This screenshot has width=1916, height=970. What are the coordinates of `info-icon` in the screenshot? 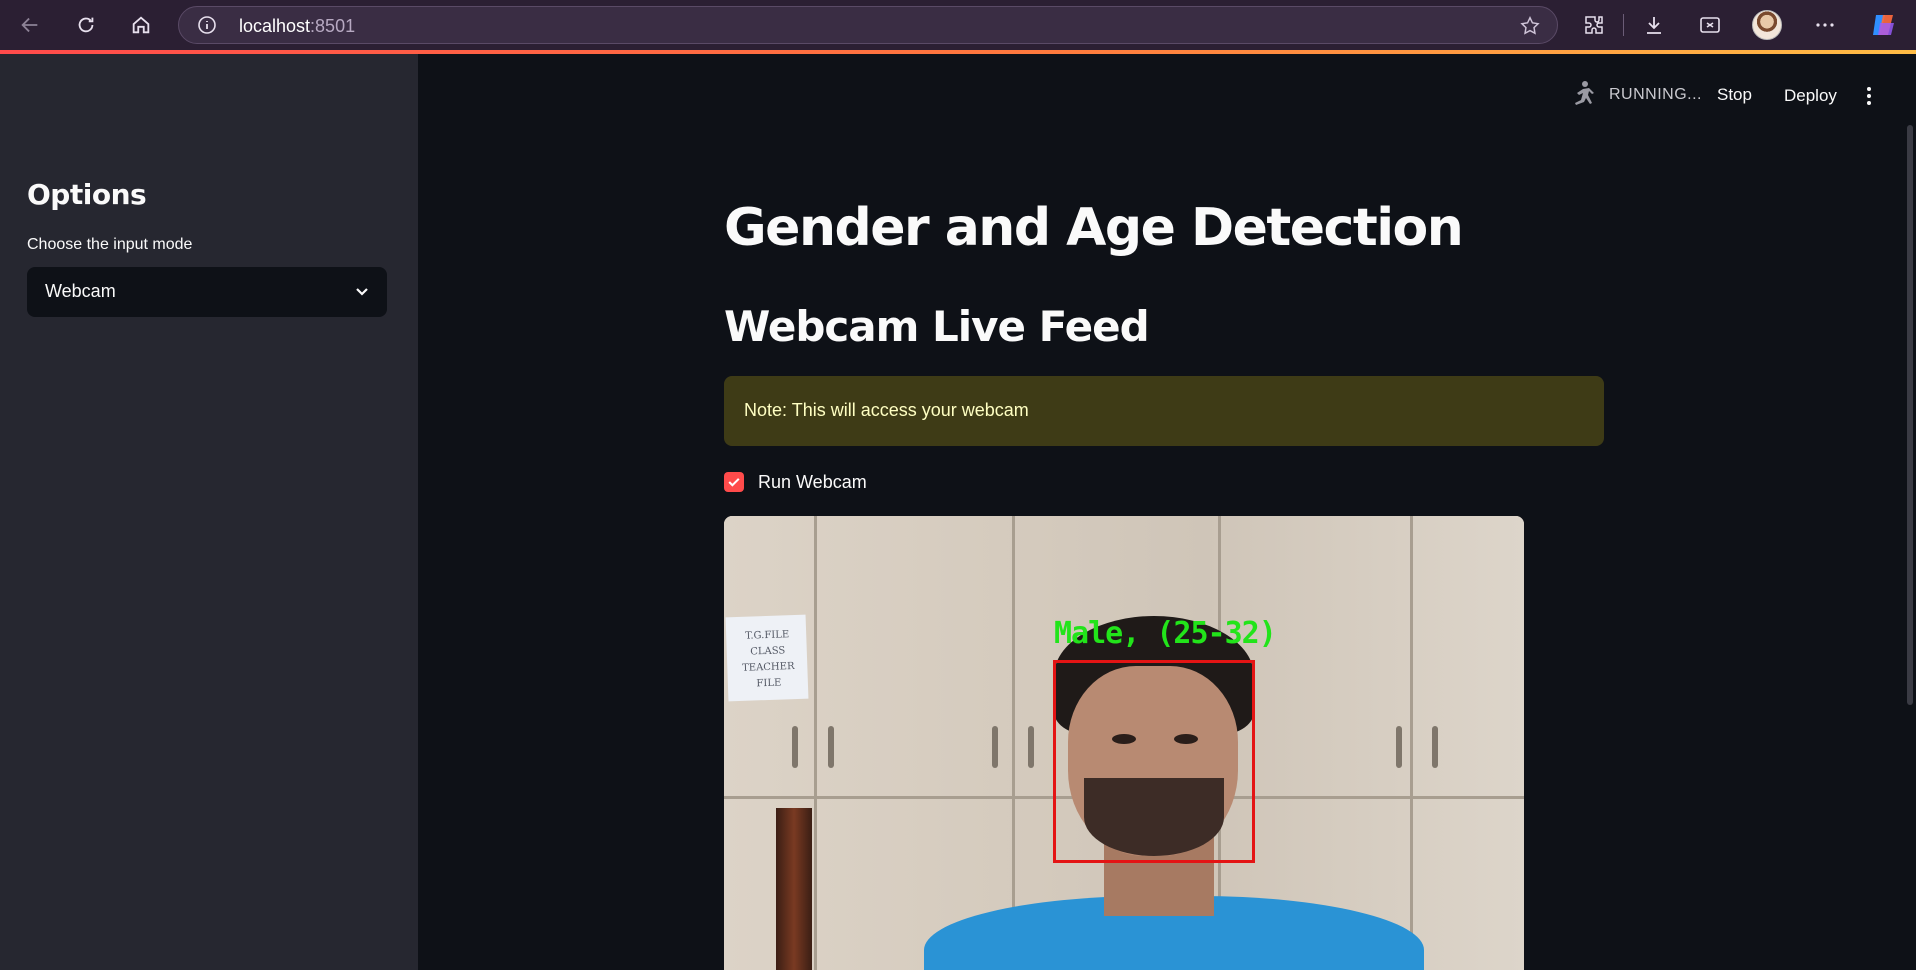 It's located at (207, 25).